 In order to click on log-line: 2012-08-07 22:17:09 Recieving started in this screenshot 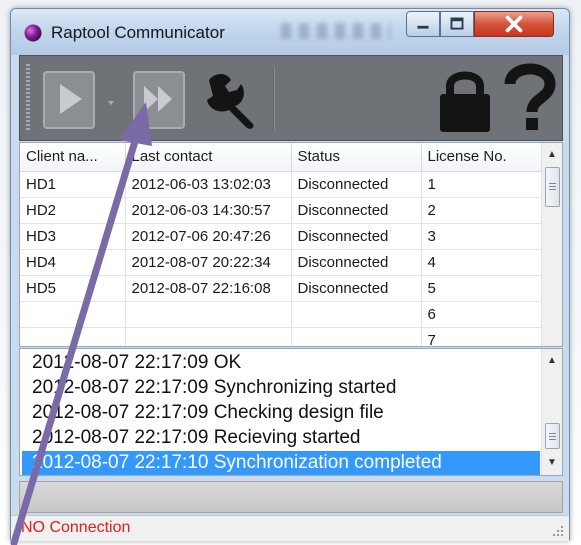, I will do `click(281, 438)`.